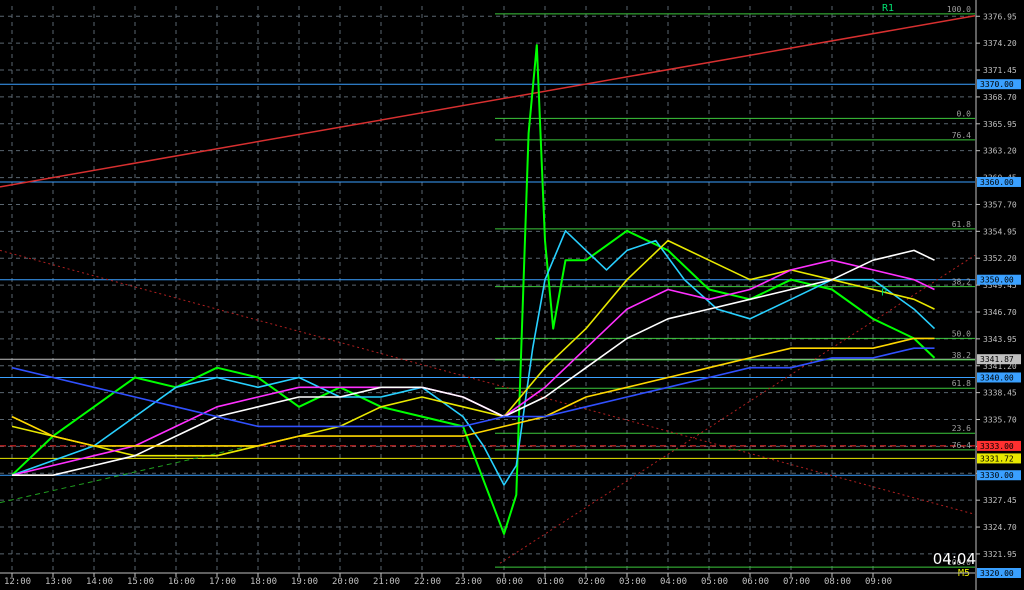 Image resolution: width=1024 pixels, height=590 pixels. What do you see at coordinates (1000, 124) in the screenshot?
I see `y-tick-label: 3365.95` at bounding box center [1000, 124].